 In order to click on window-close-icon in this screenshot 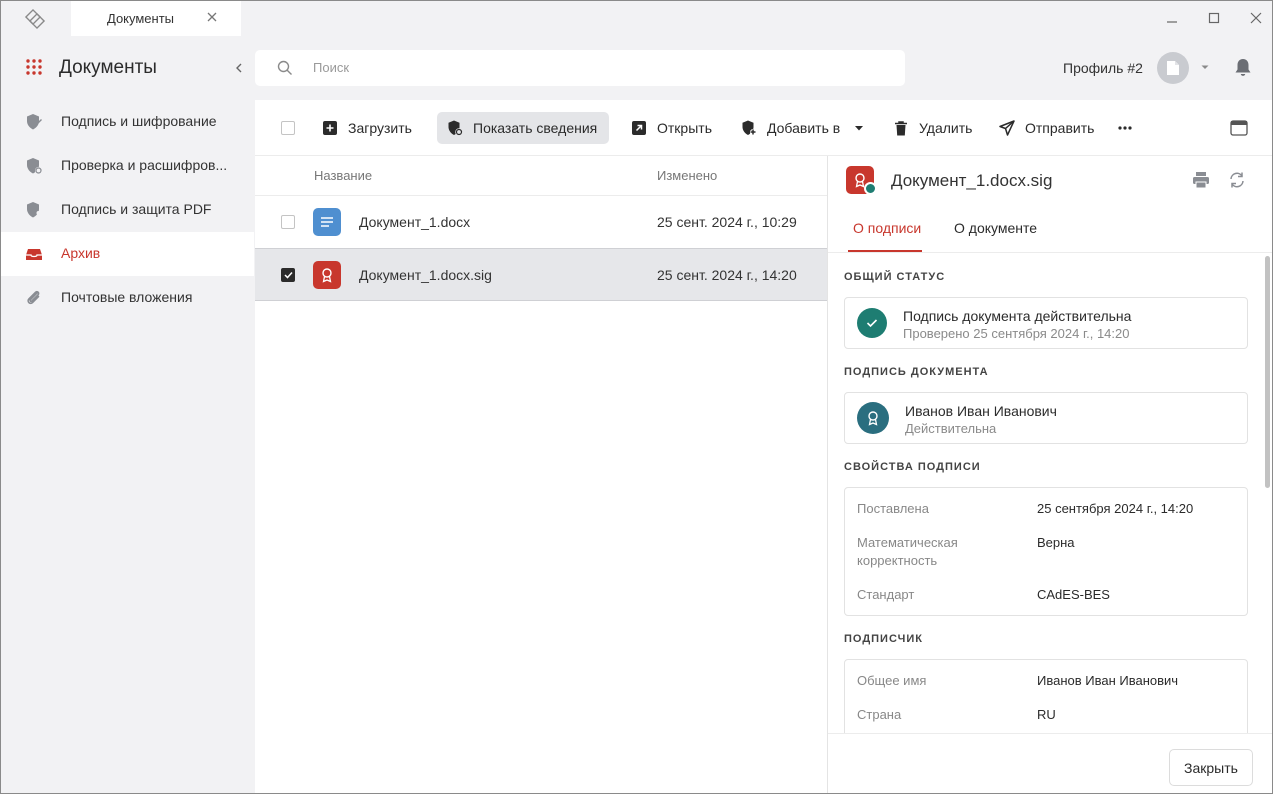, I will do `click(1256, 18)`.